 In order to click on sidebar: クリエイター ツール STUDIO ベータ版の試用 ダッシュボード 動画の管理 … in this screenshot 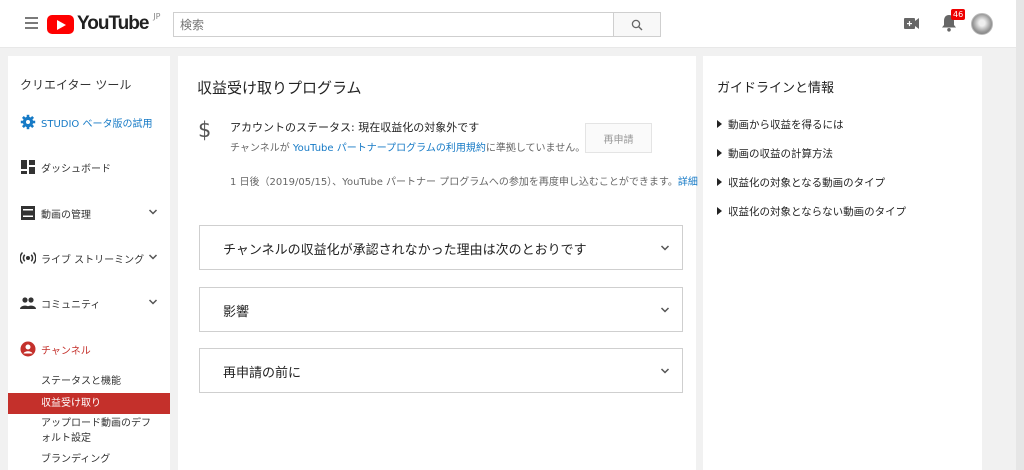, I will do `click(89, 263)`.